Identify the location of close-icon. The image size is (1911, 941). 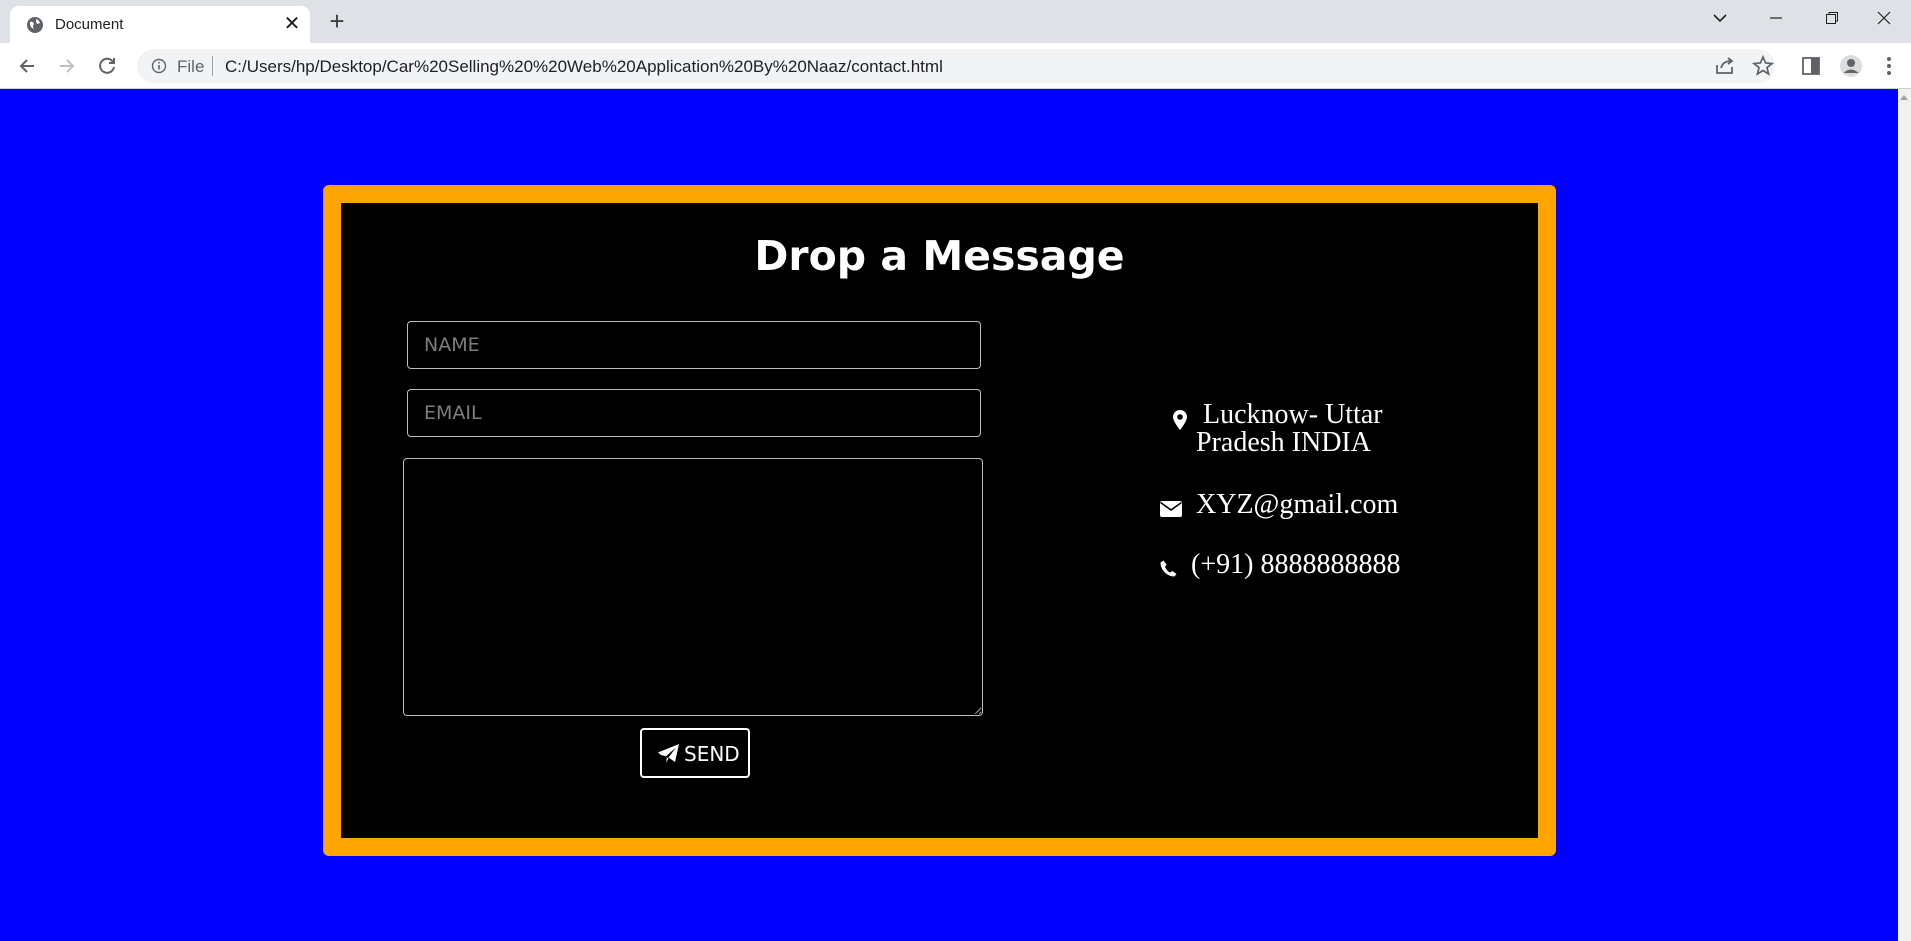
(1884, 18).